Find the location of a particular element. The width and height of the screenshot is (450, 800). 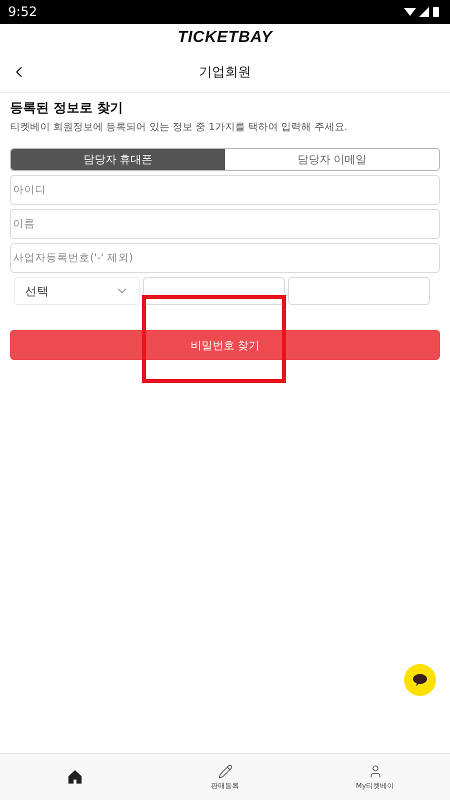

section-heading: 등록된 정보로 찾기 is located at coordinates (67, 108).